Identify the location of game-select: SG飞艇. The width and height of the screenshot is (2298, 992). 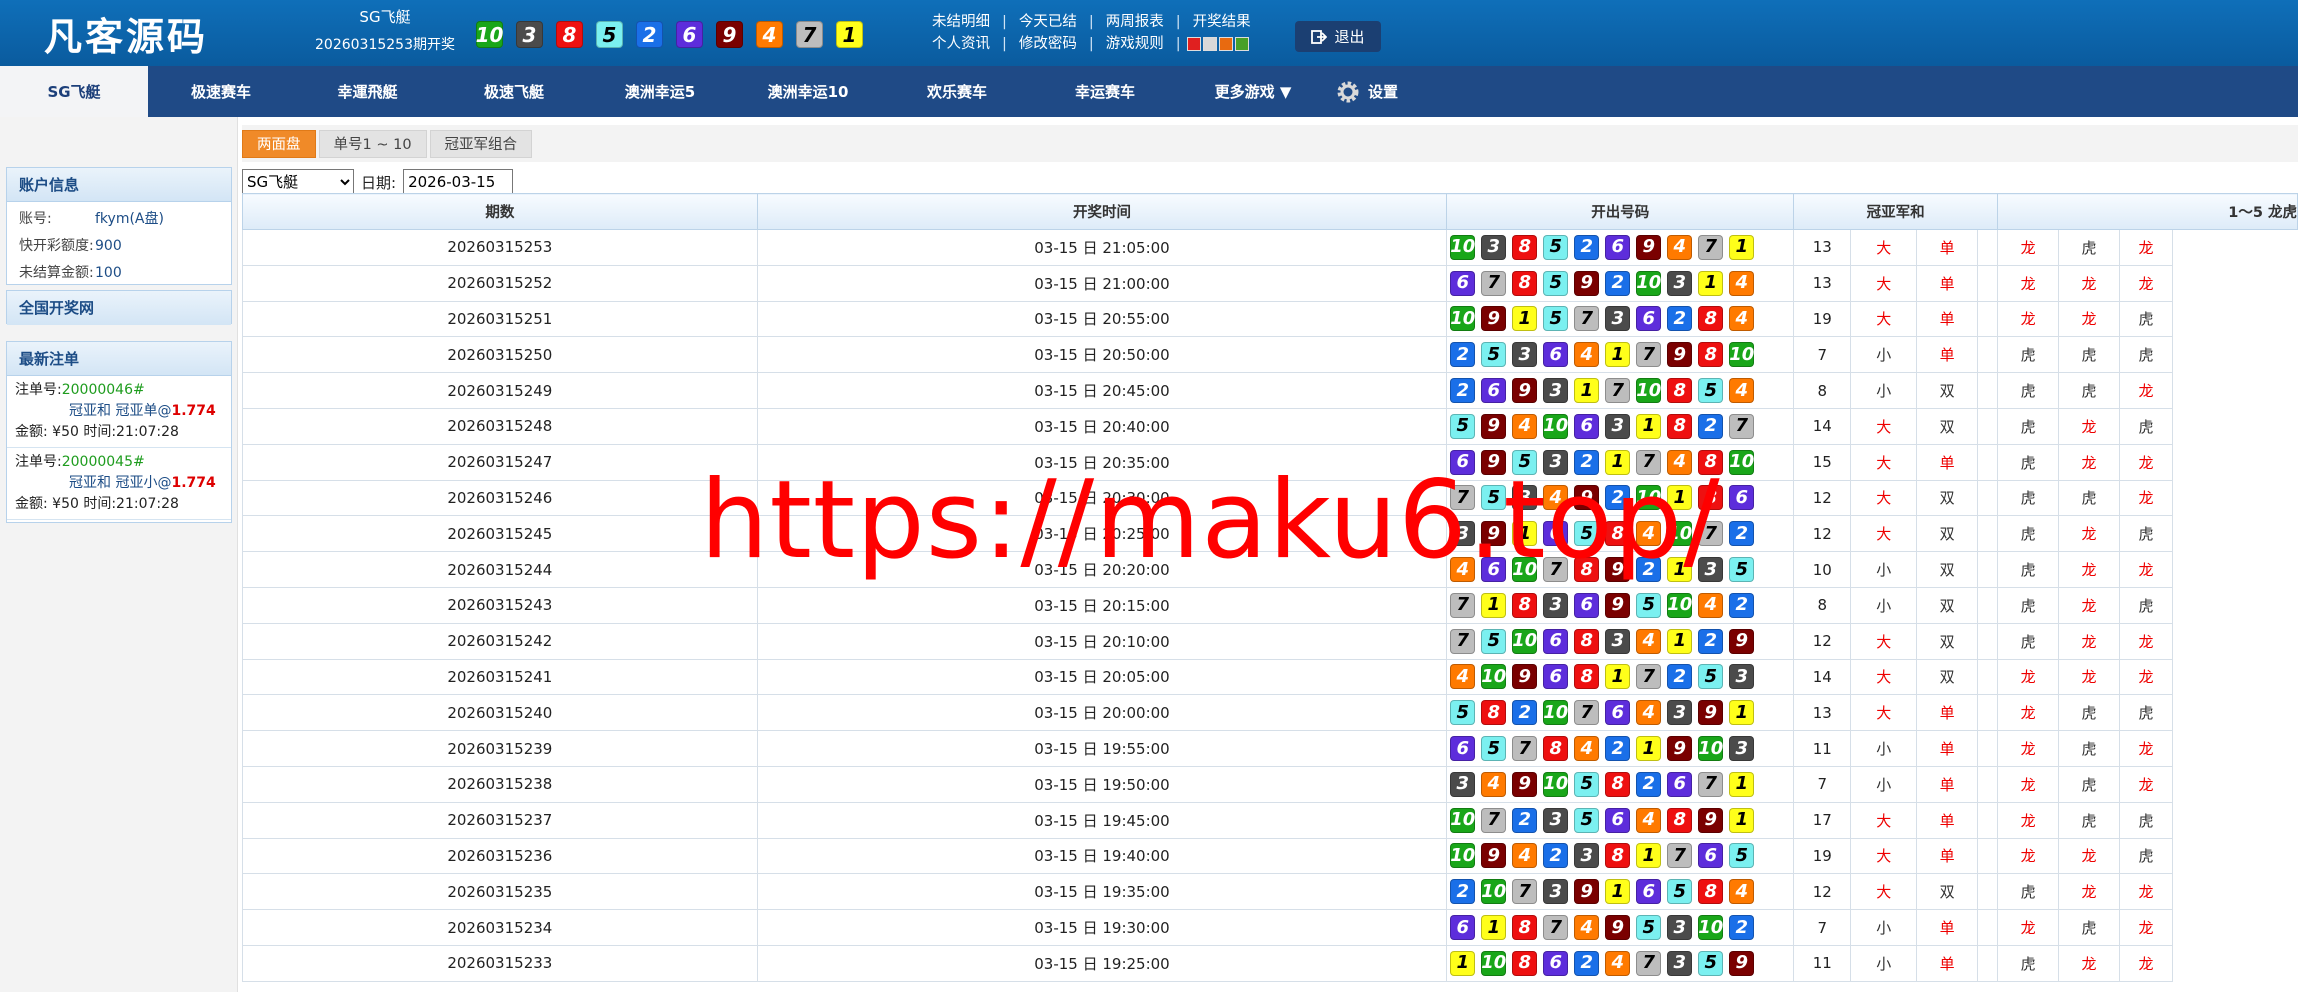
(298, 182).